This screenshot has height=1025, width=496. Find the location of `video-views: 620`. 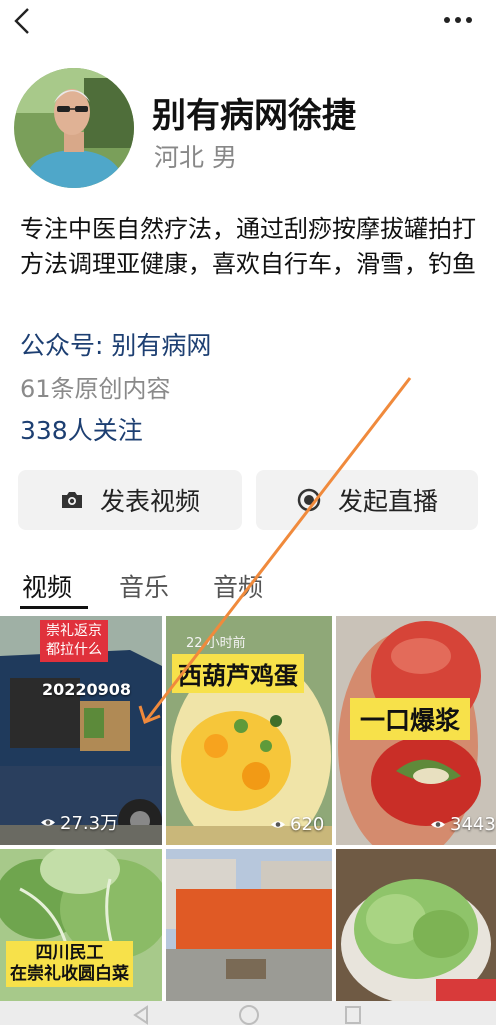

video-views: 620 is located at coordinates (297, 824).